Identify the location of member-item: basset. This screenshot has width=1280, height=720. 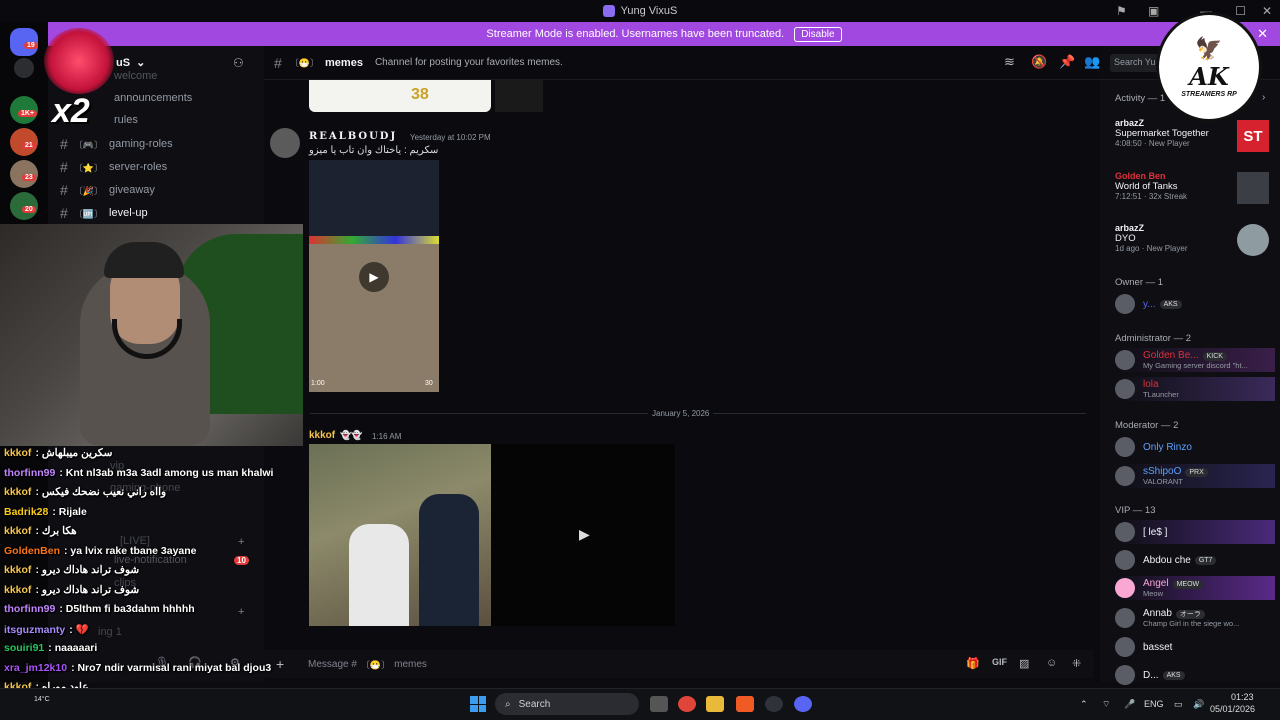
(1195, 647).